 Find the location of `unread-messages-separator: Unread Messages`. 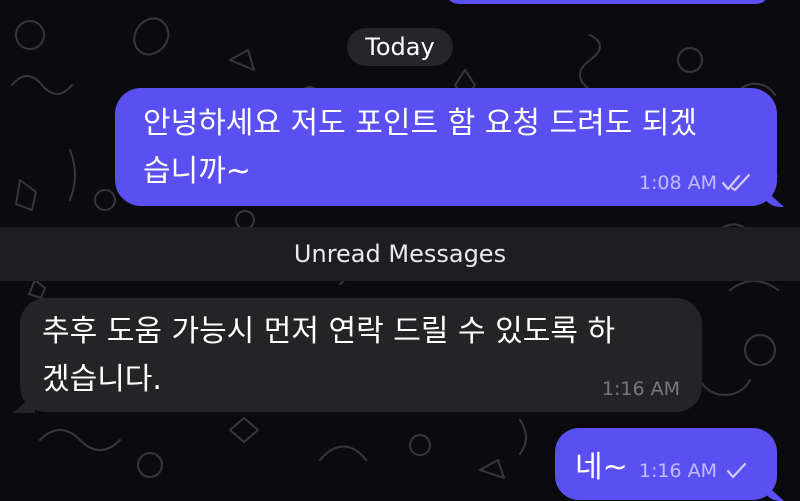

unread-messages-separator: Unread Messages is located at coordinates (400, 254).